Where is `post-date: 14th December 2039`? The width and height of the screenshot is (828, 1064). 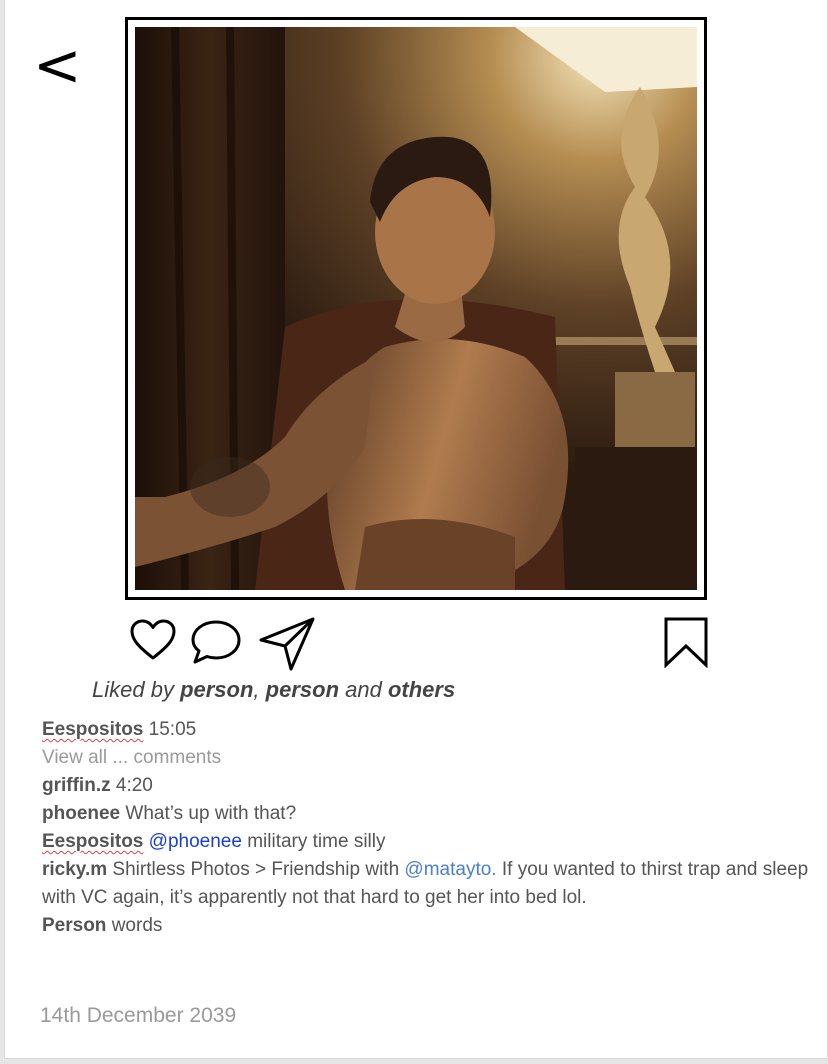 post-date: 14th December 2039 is located at coordinates (138, 1015).